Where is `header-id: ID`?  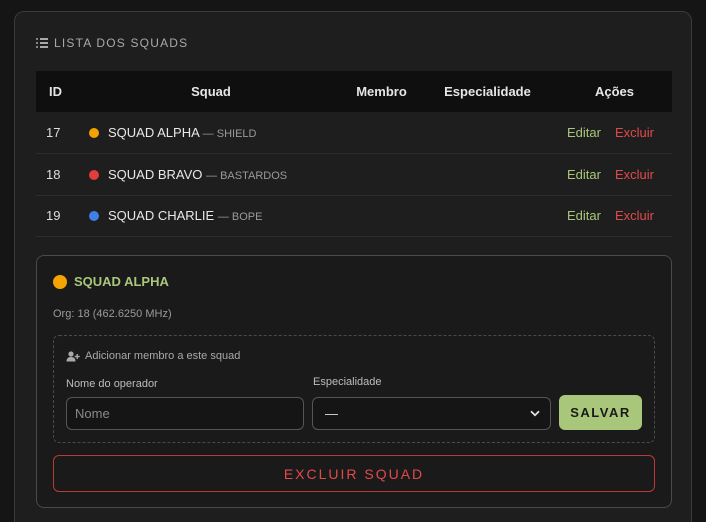
header-id: ID is located at coordinates (55, 91).